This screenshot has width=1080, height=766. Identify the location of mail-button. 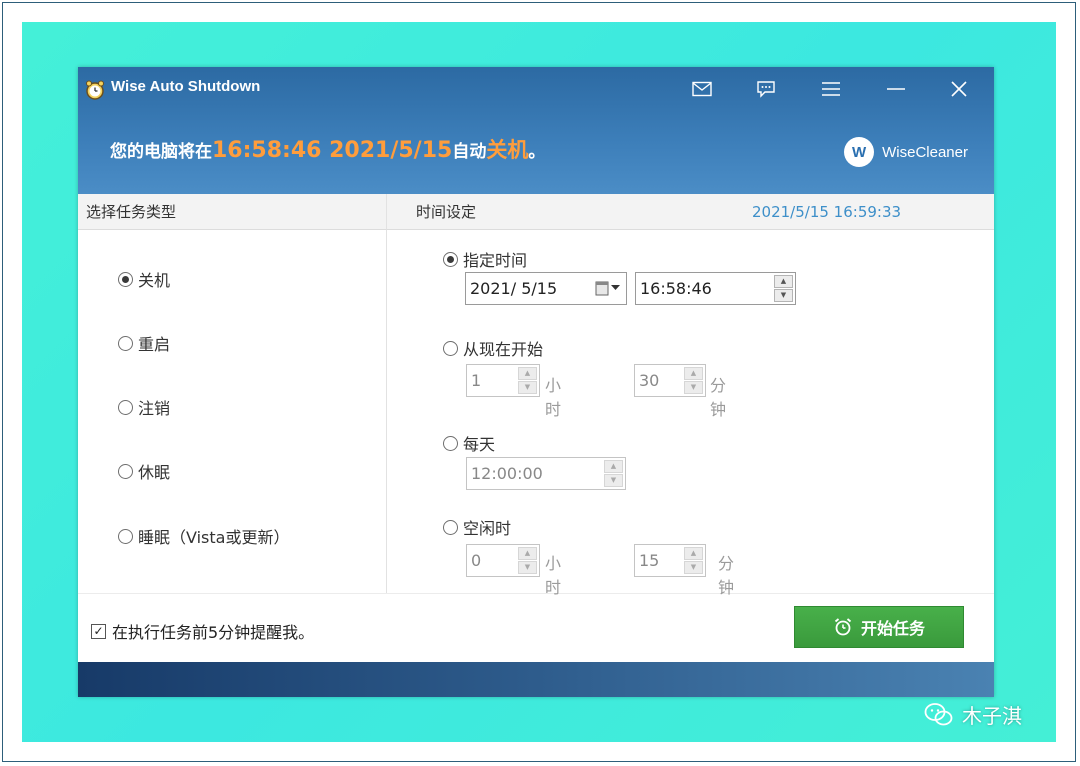
(702, 89).